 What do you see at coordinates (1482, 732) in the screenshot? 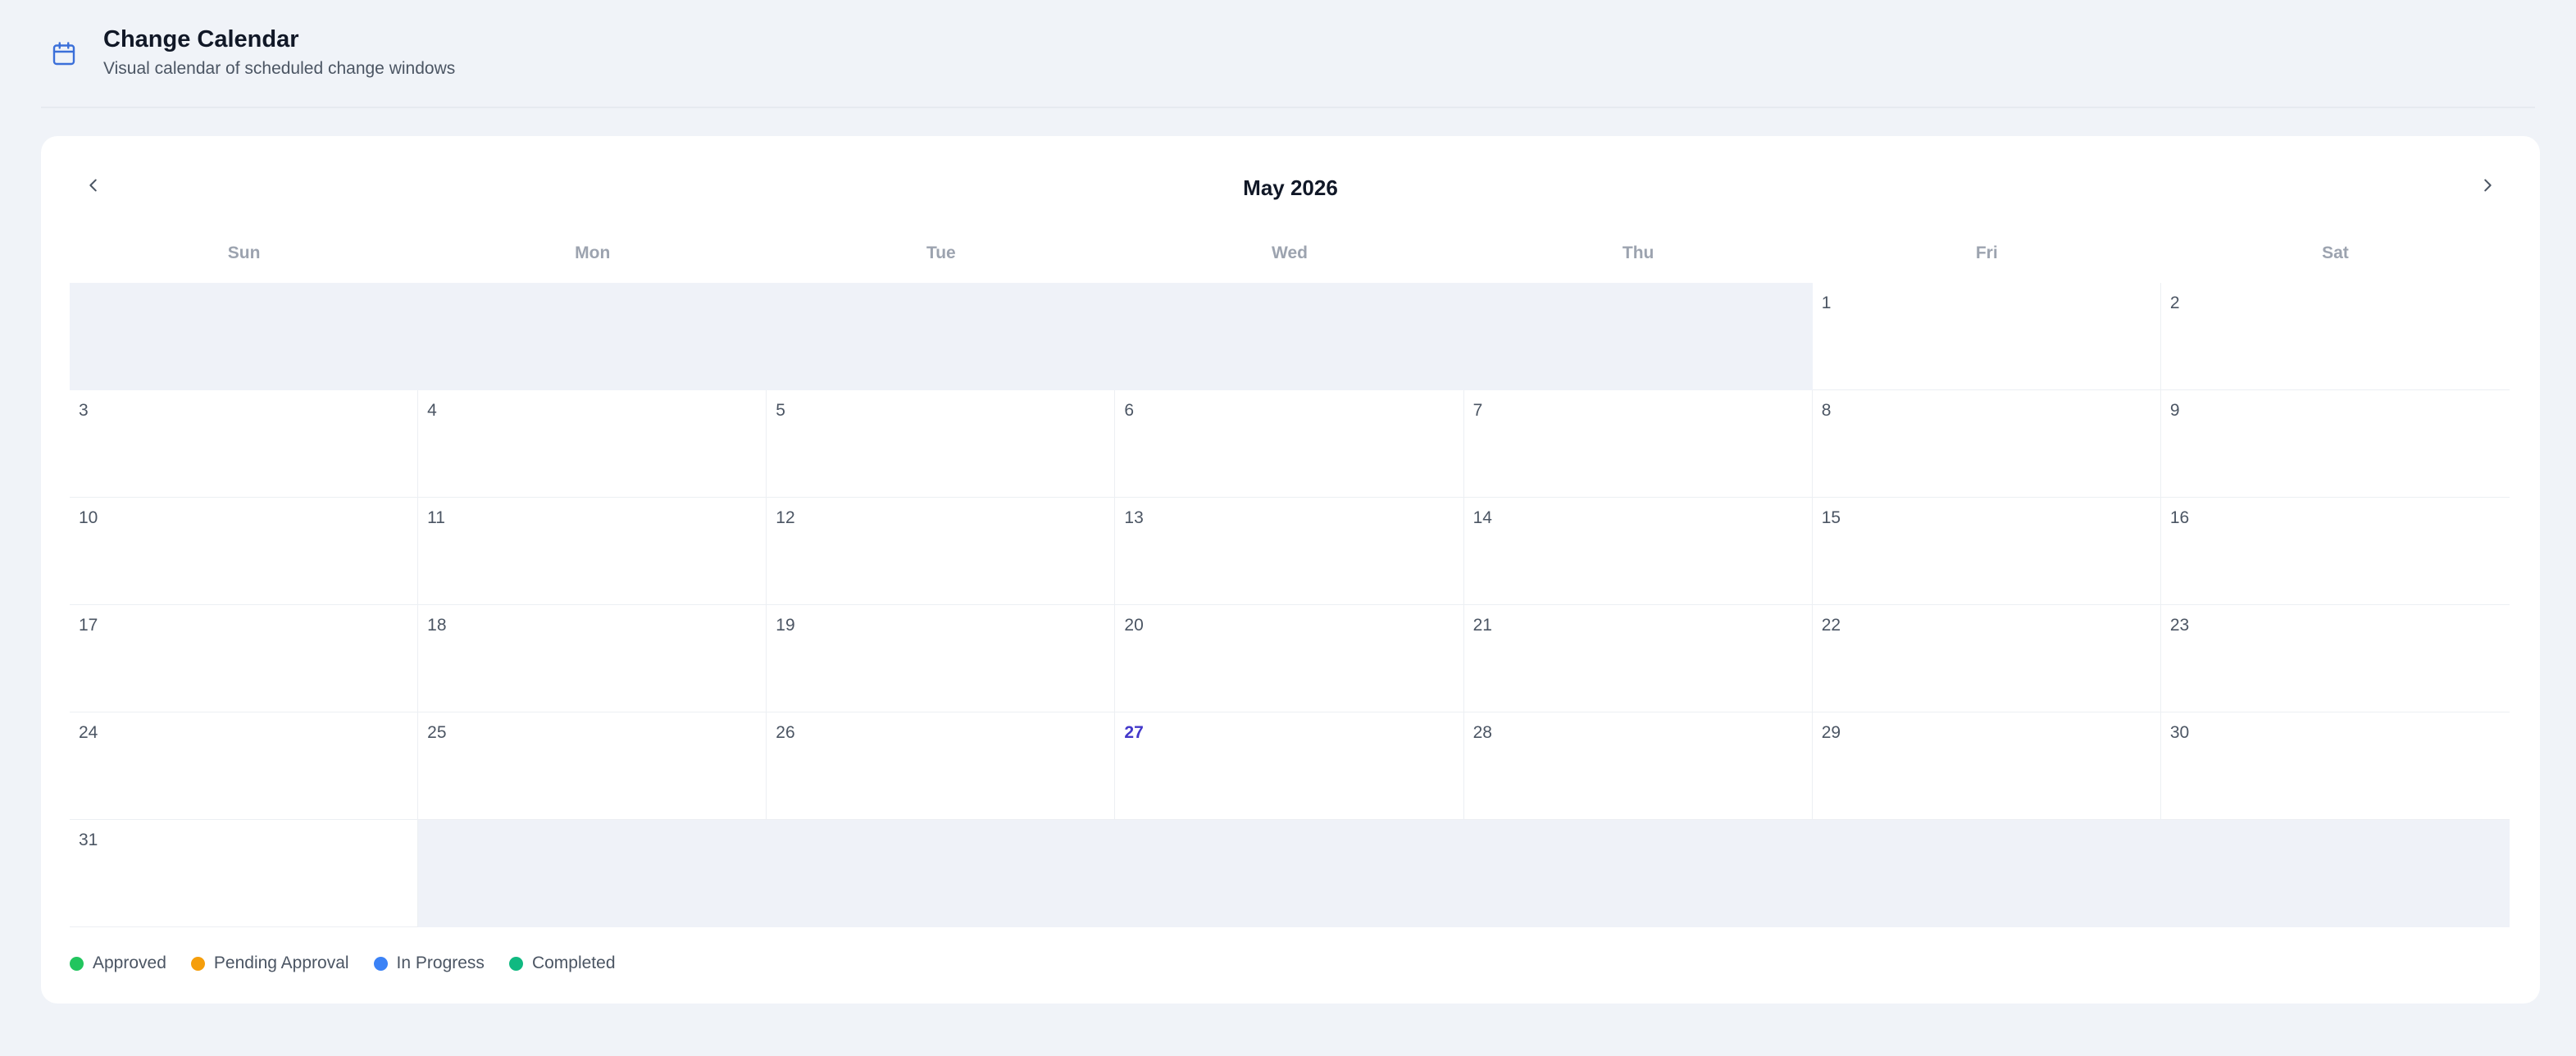
I see `day-number: 28` at bounding box center [1482, 732].